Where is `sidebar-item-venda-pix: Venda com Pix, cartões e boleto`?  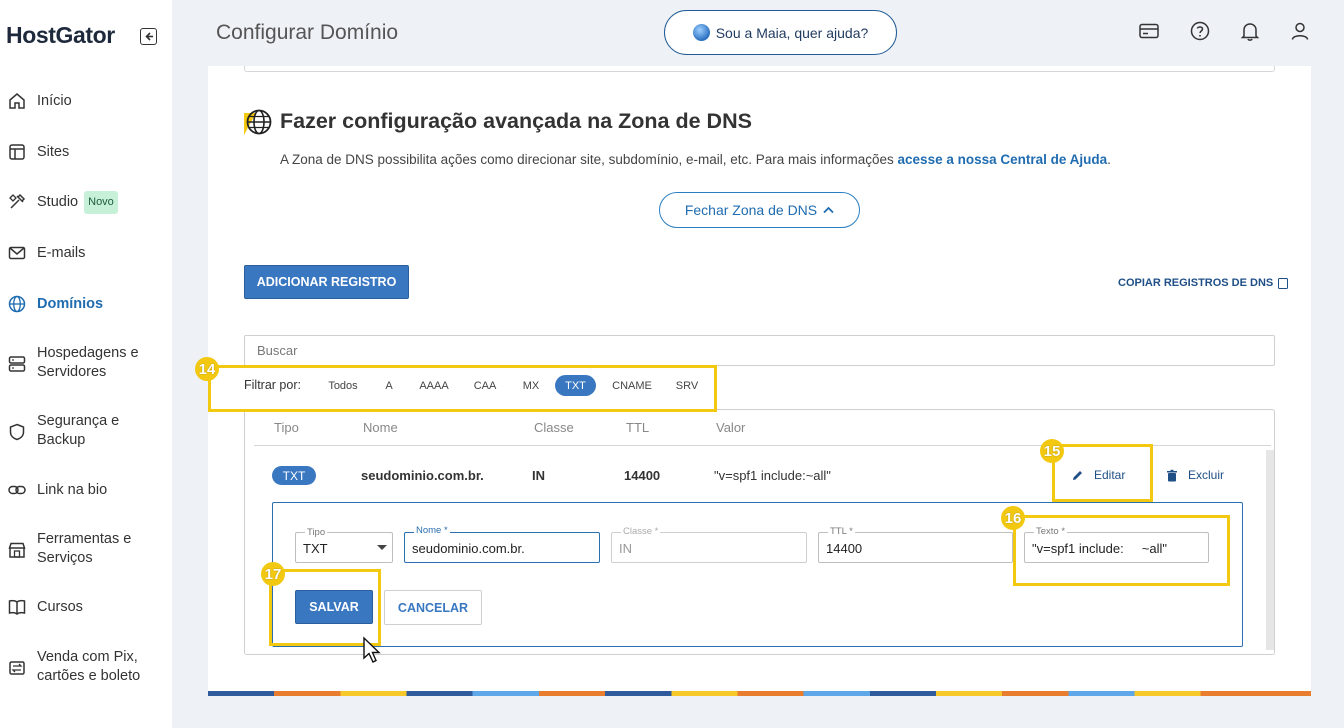
sidebar-item-venda-pix: Venda com Pix, cartões e boleto is located at coordinates (86, 667).